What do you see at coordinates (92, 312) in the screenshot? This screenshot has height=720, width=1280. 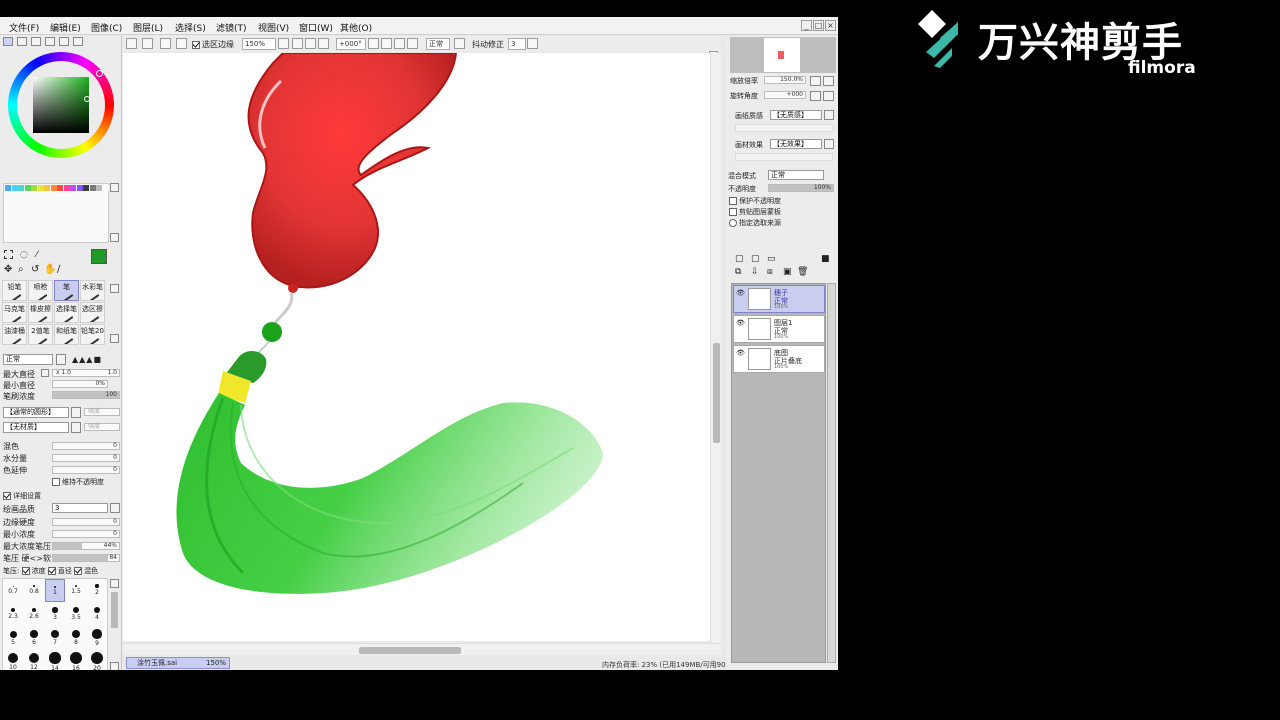 I see `tool-row2-3: 选区擦` at bounding box center [92, 312].